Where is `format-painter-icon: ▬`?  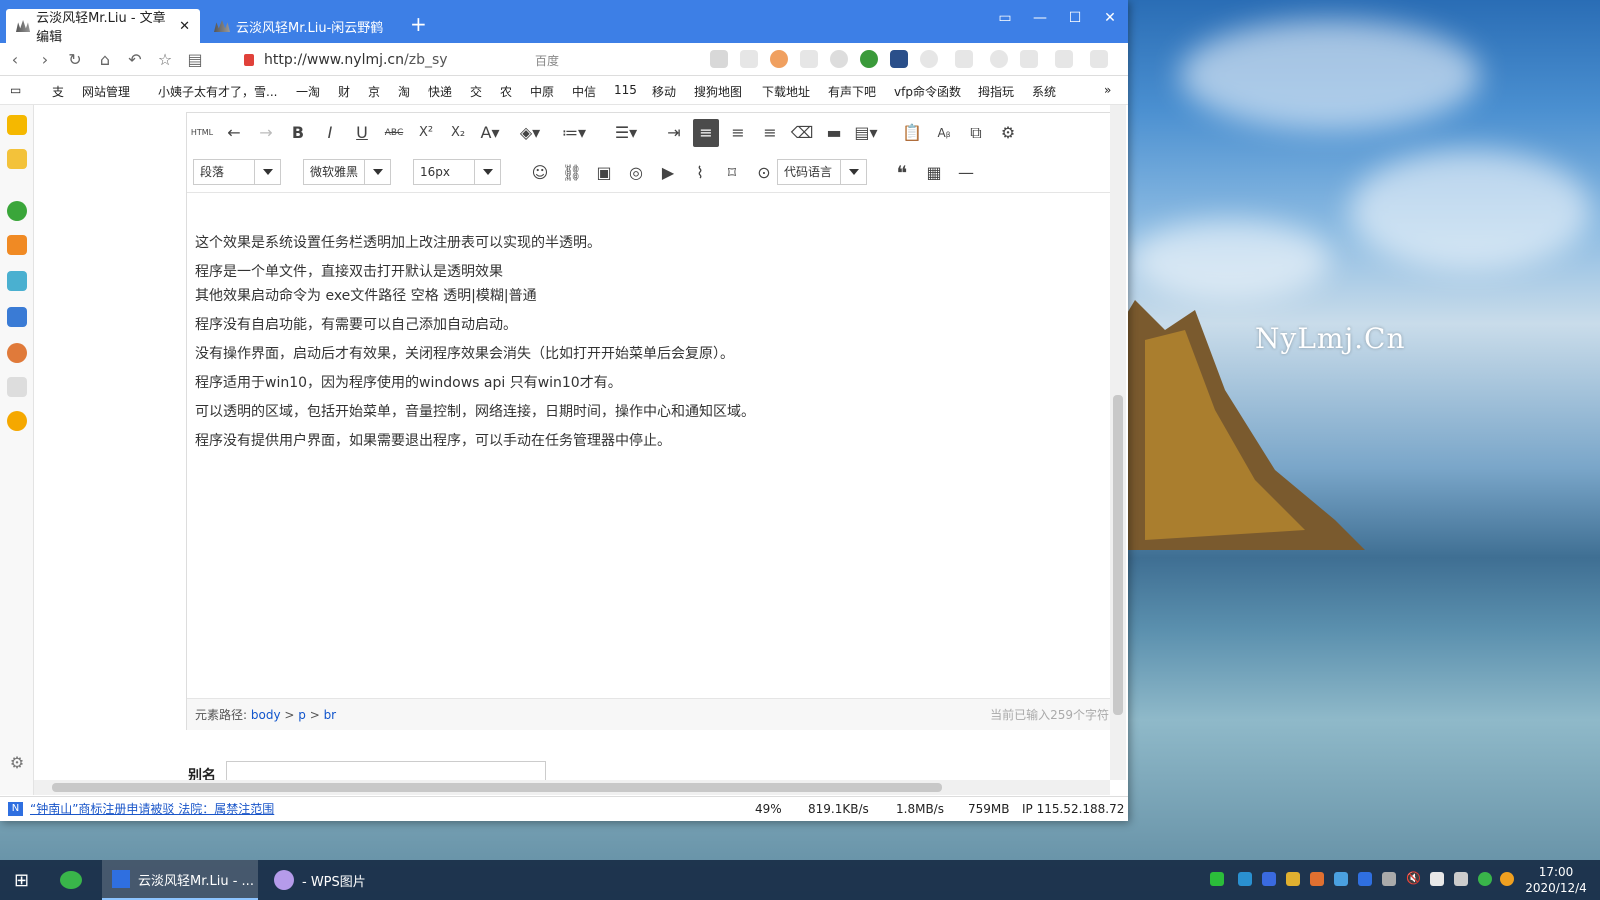 format-painter-icon: ▬ is located at coordinates (834, 133).